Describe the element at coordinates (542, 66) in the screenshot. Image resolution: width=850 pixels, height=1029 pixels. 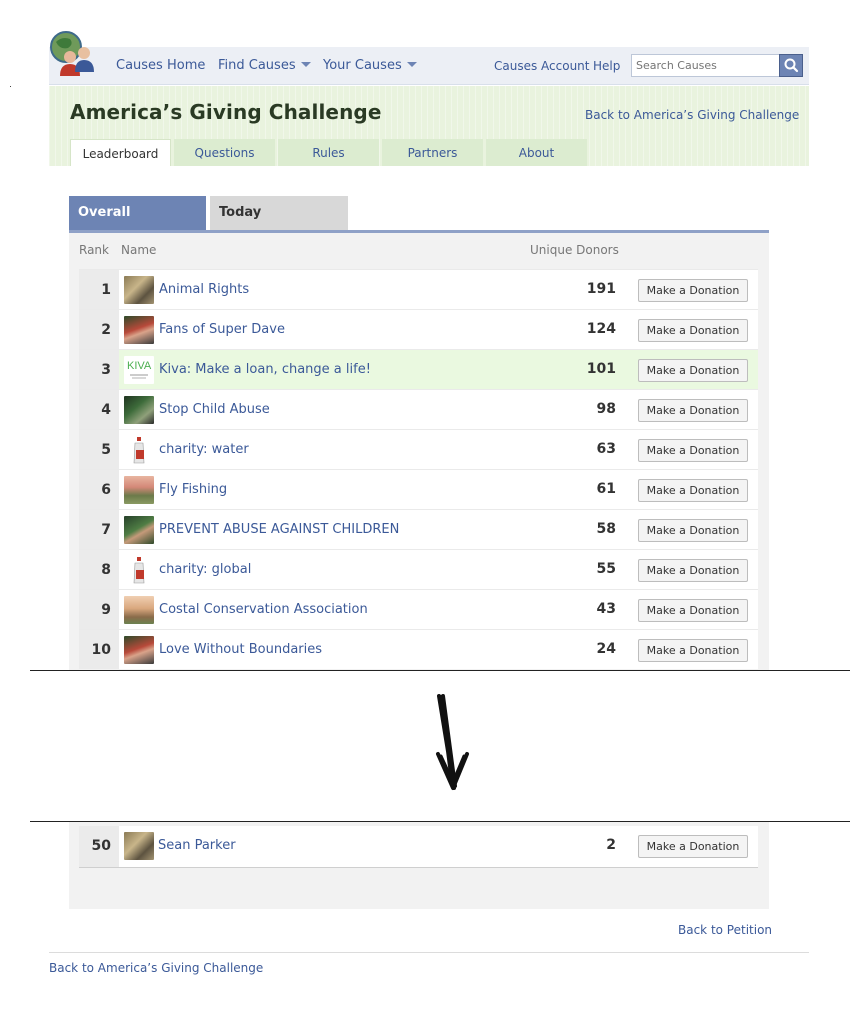
I see `nav-causes-account: Causes Account` at that location.